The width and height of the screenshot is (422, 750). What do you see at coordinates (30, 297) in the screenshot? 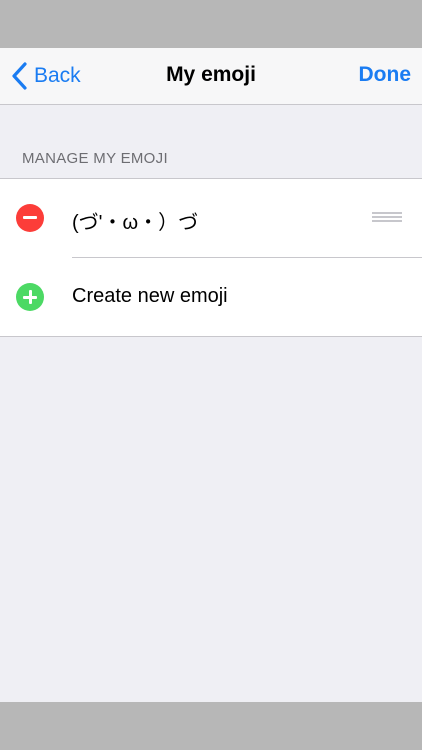
I see `plus-circle-icon` at bounding box center [30, 297].